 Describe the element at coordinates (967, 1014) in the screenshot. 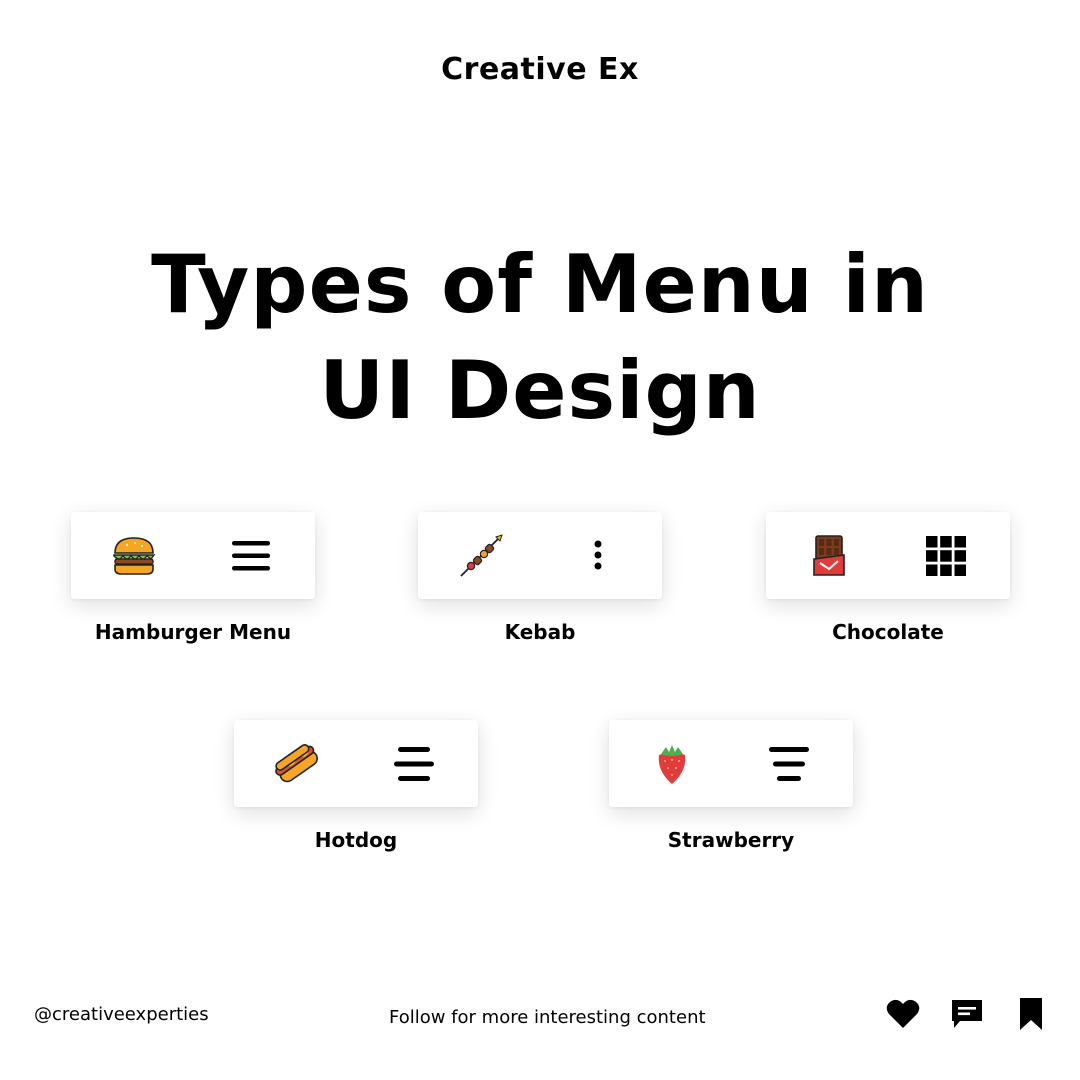

I see `comment-icon` at that location.